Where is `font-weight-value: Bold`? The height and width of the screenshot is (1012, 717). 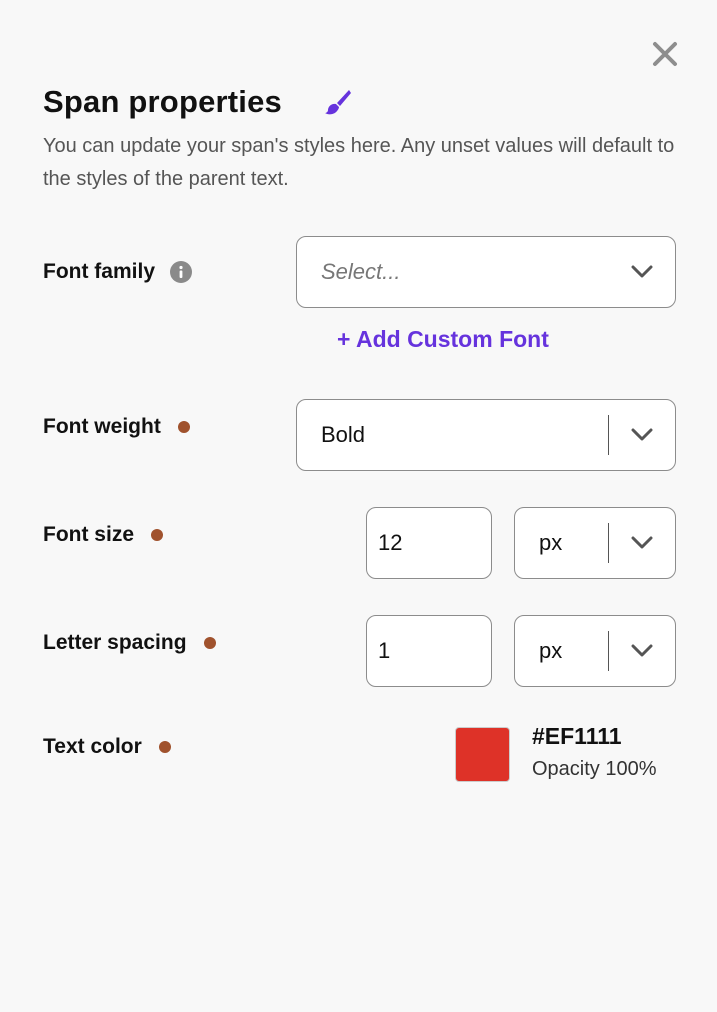
font-weight-value: Bold is located at coordinates (343, 434).